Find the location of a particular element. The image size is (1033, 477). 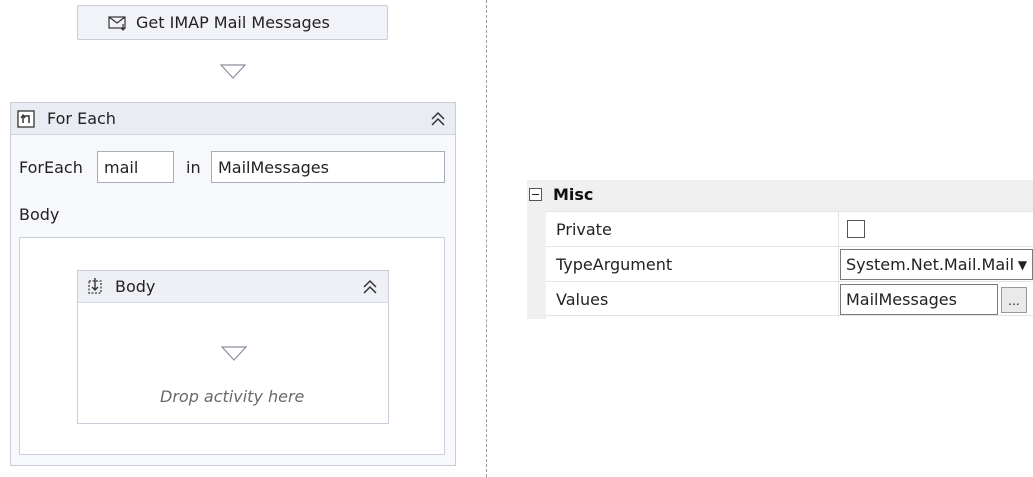

connector-arrow-icon is located at coordinates (233, 71).